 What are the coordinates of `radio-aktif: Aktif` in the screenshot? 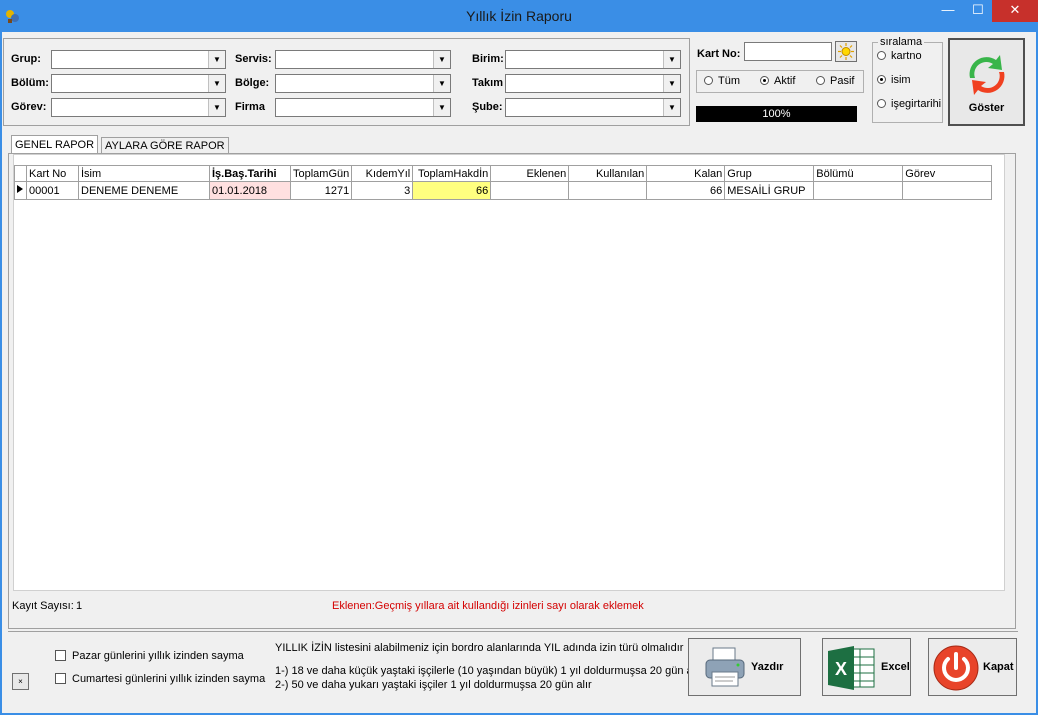 It's located at (777, 81).